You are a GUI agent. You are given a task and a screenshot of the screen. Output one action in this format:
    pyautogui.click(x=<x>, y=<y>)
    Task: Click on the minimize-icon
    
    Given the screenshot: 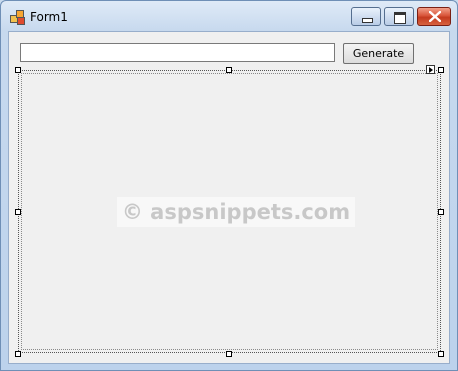 What is the action you would take?
    pyautogui.click(x=367, y=20)
    